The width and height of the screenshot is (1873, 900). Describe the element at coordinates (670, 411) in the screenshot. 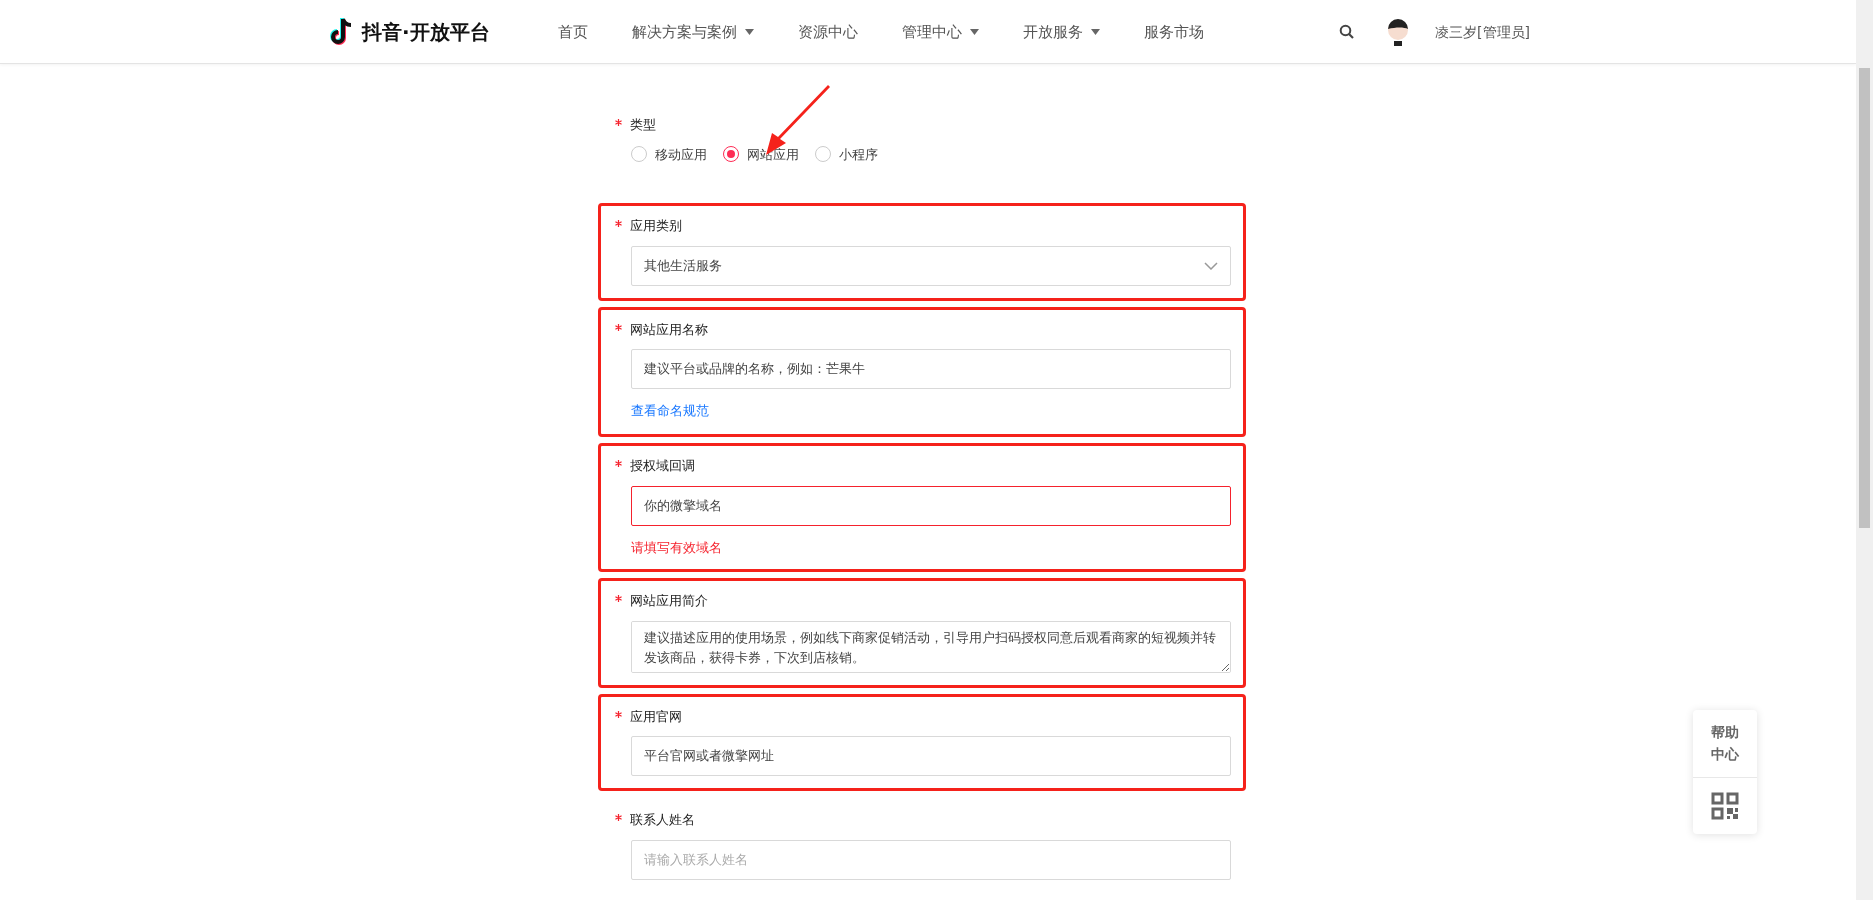

I see `naming-rules-link: 查看命名规范` at that location.